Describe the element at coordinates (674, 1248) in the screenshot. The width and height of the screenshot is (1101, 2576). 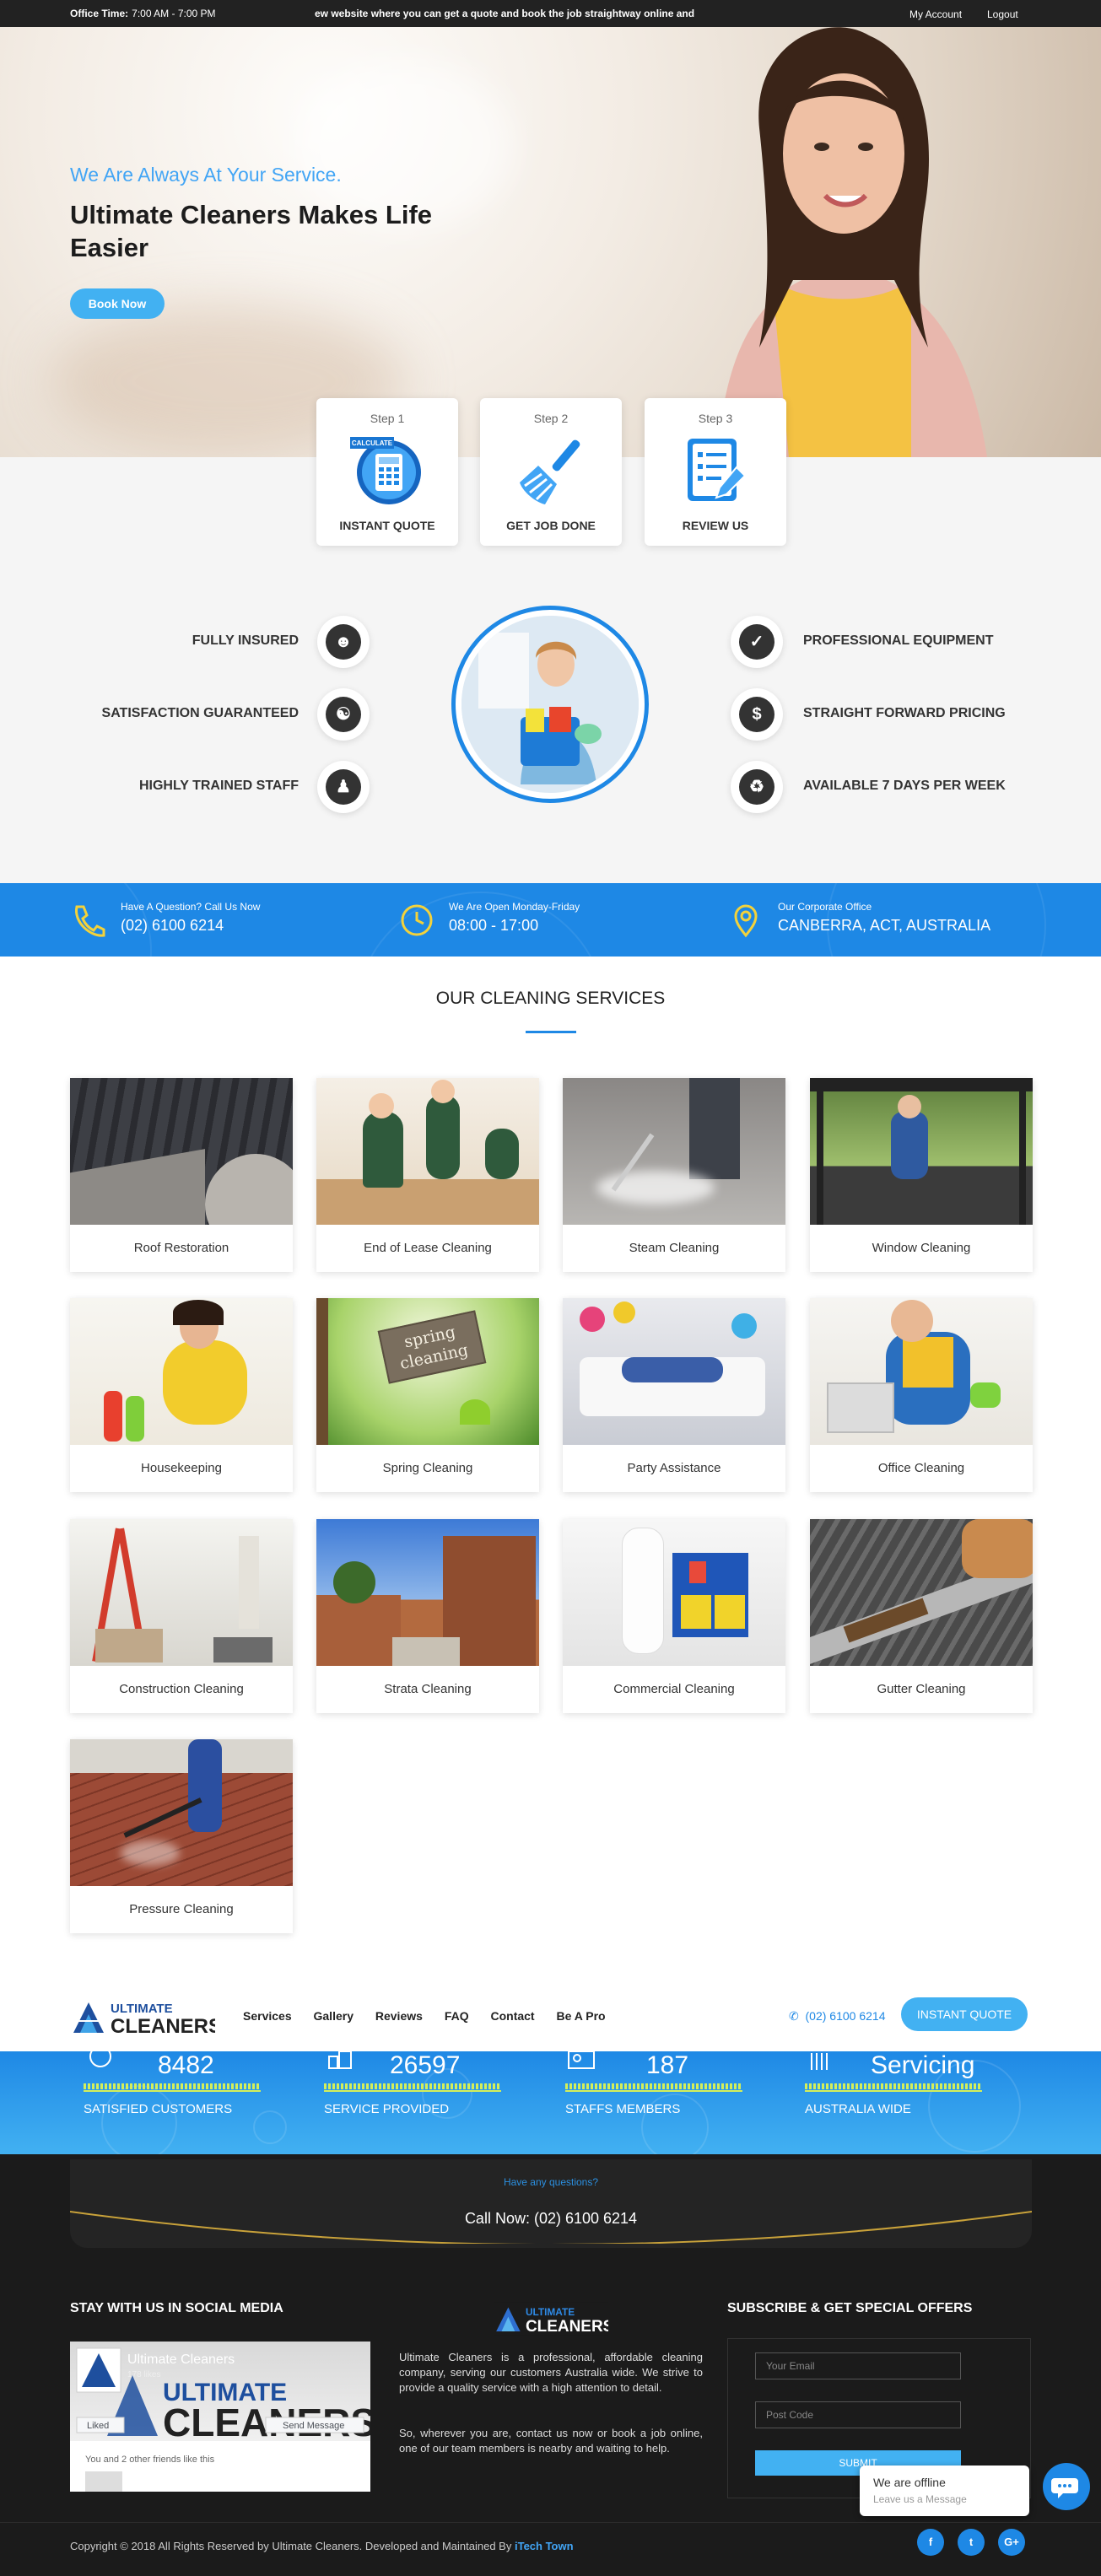
I see `service-name: Steam Cleaning` at that location.